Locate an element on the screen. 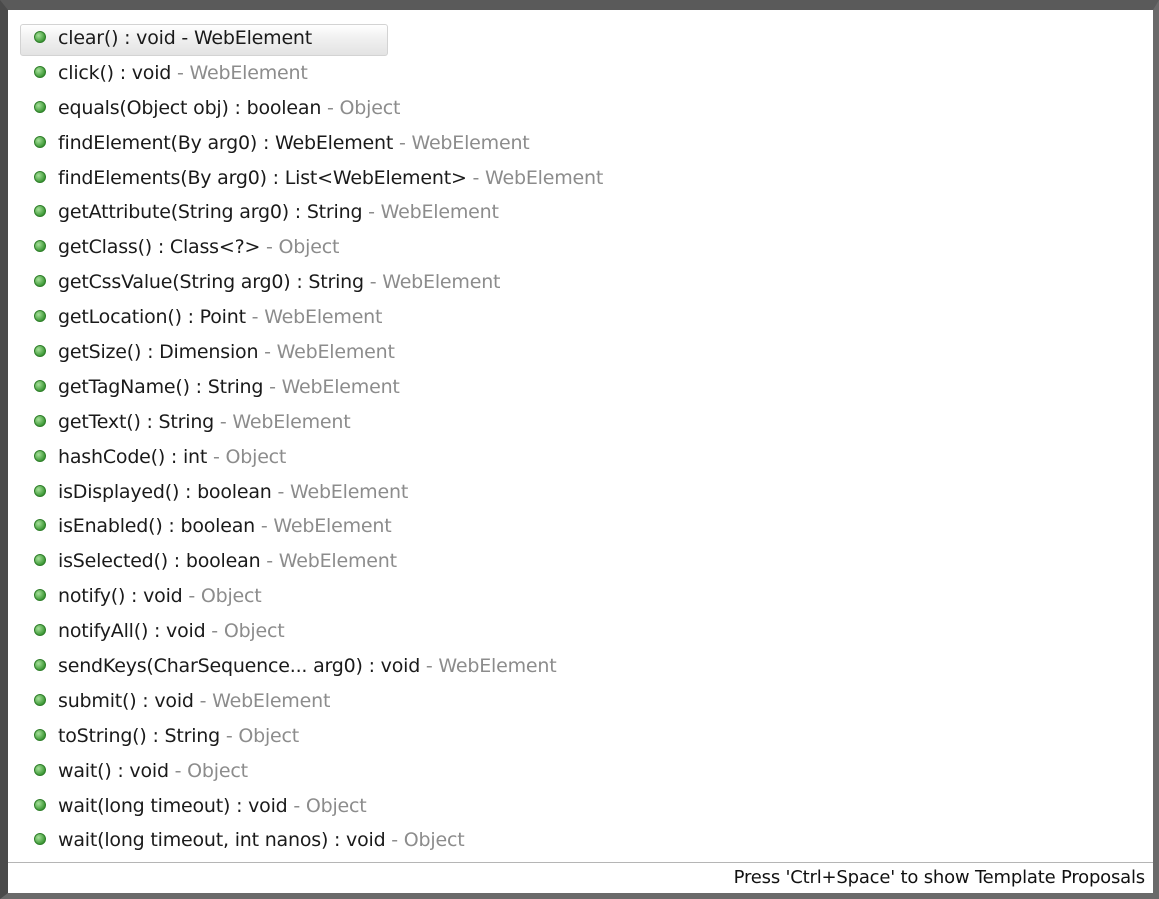  proposal-signature: getClass() : Class<?> is located at coordinates (159, 247).